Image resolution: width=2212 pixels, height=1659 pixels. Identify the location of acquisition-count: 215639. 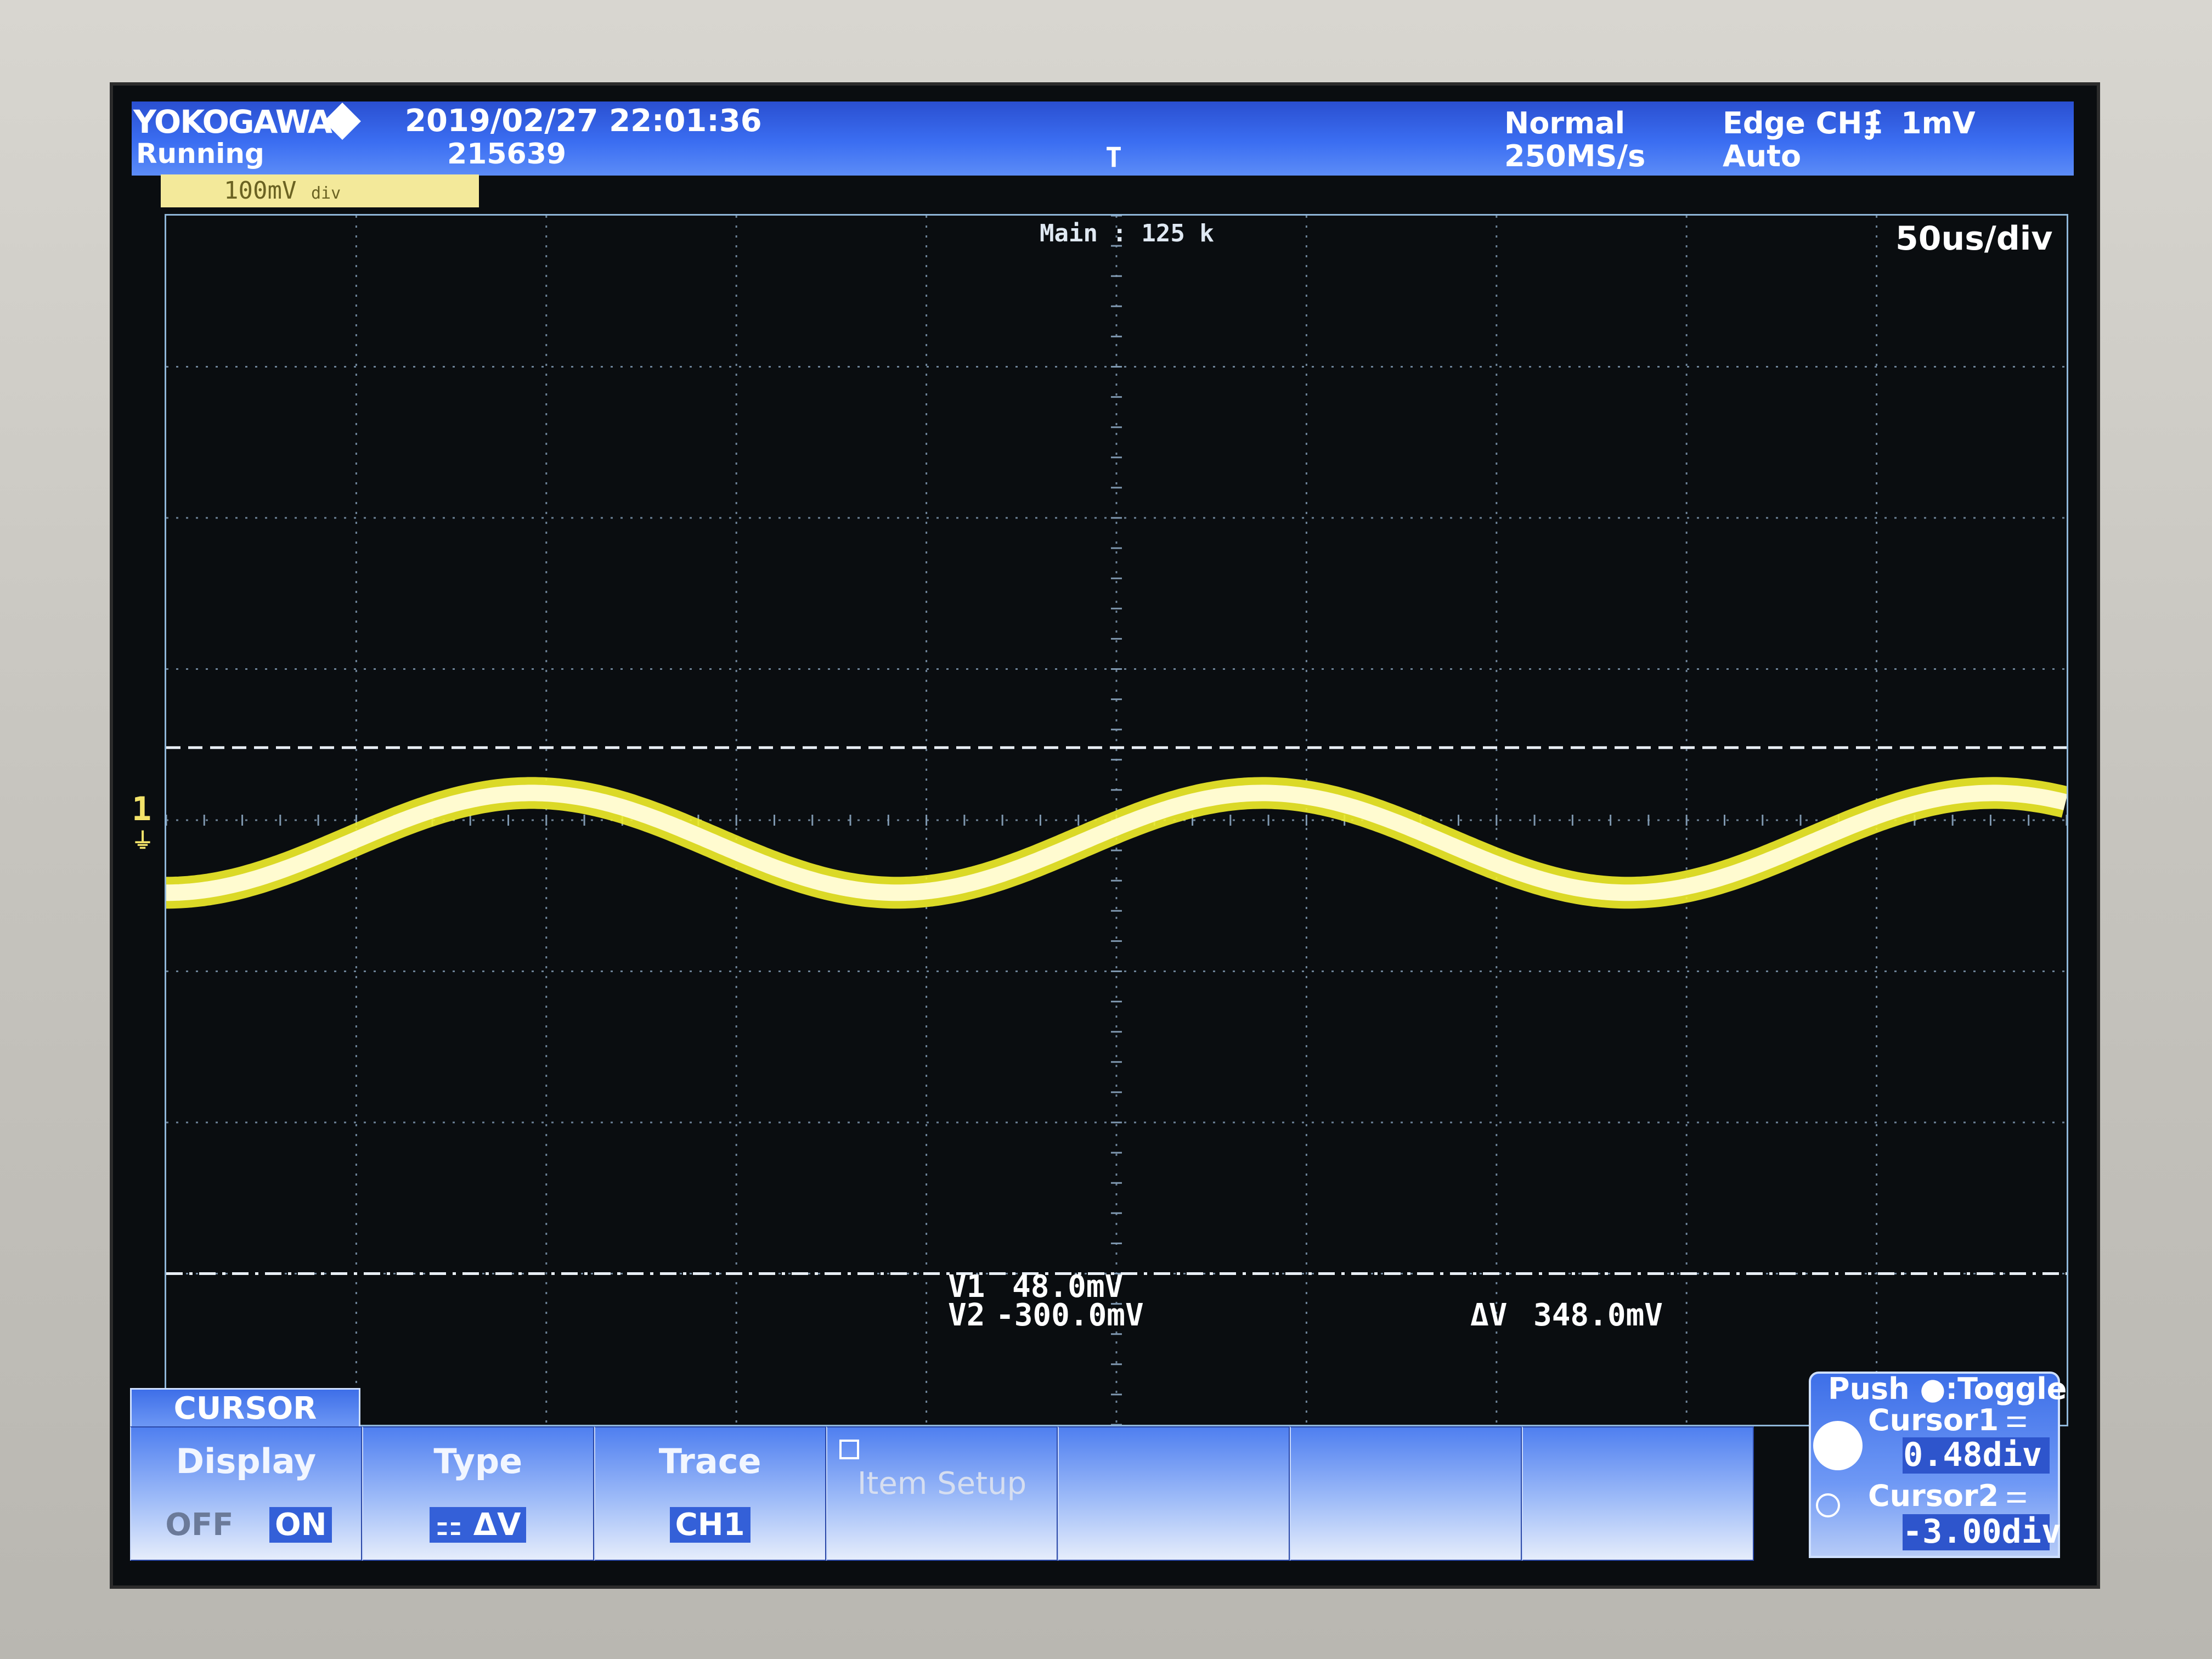
(507, 155).